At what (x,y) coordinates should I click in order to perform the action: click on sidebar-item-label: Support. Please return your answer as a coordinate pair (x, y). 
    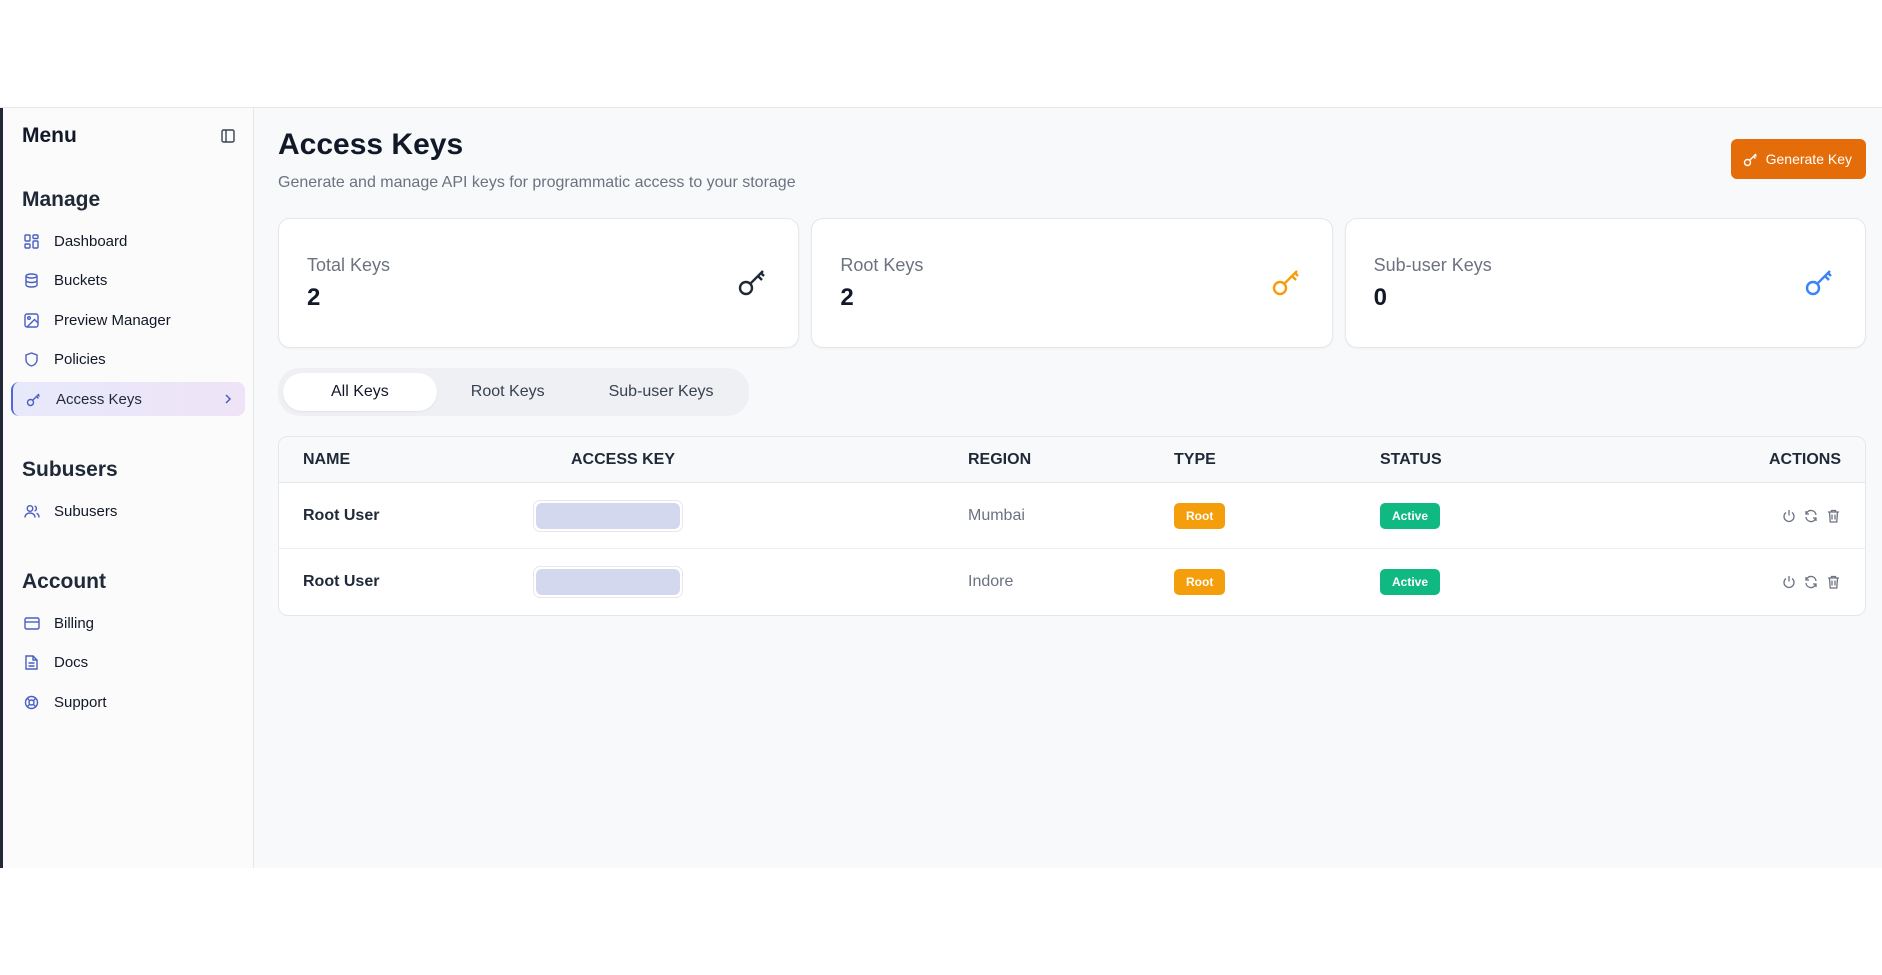
    Looking at the image, I should click on (80, 702).